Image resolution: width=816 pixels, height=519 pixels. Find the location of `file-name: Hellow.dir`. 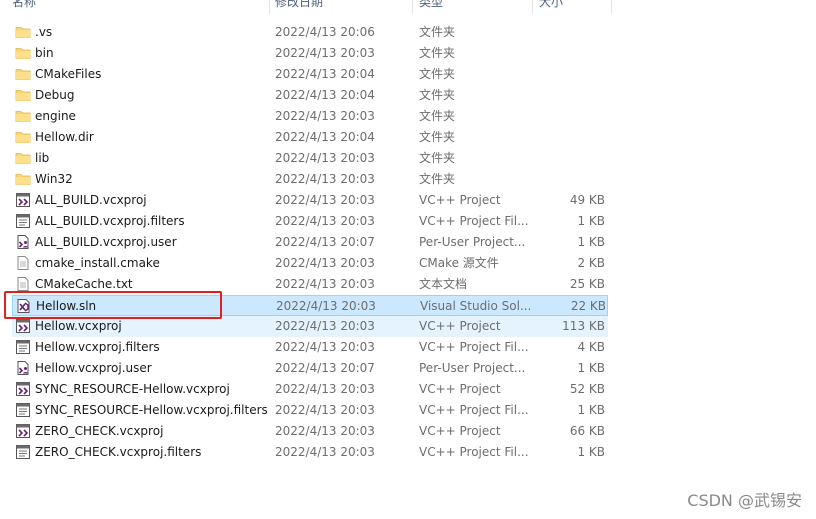

file-name: Hellow.dir is located at coordinates (64, 137).